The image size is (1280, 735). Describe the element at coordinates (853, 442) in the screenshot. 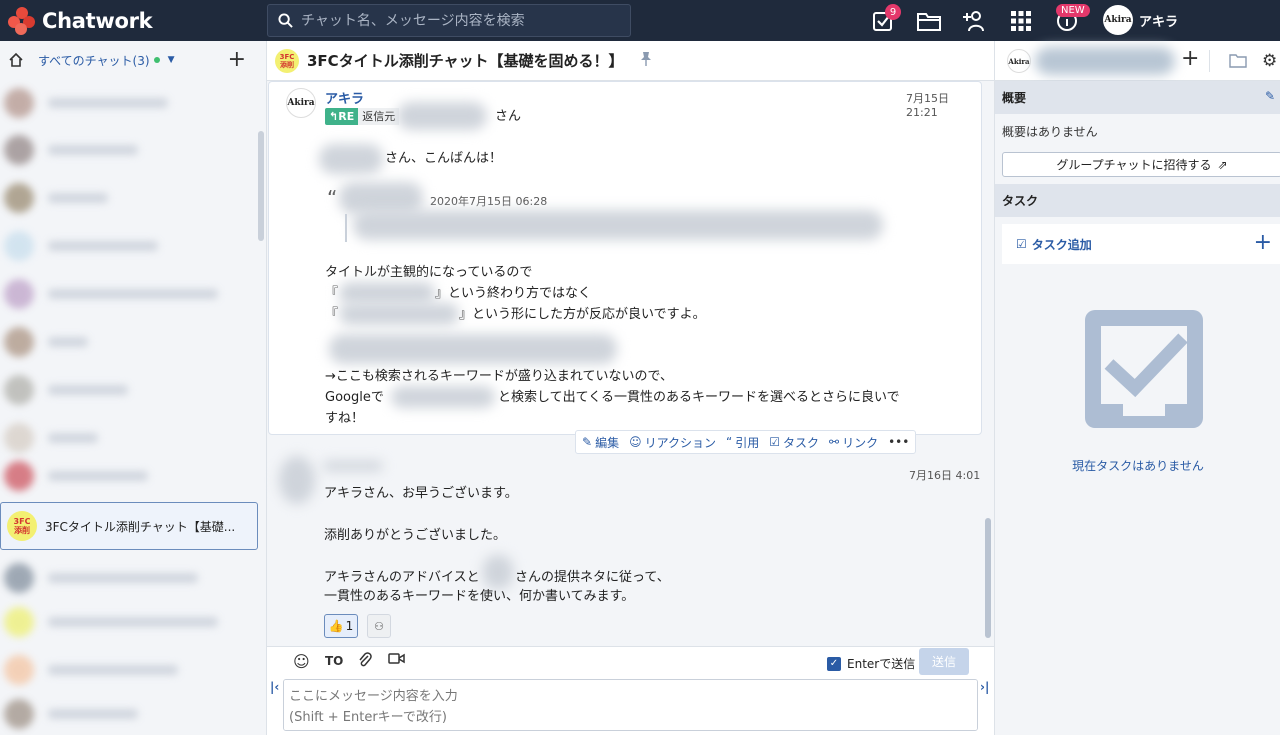

I see `link-button: ⚯ リンク` at that location.